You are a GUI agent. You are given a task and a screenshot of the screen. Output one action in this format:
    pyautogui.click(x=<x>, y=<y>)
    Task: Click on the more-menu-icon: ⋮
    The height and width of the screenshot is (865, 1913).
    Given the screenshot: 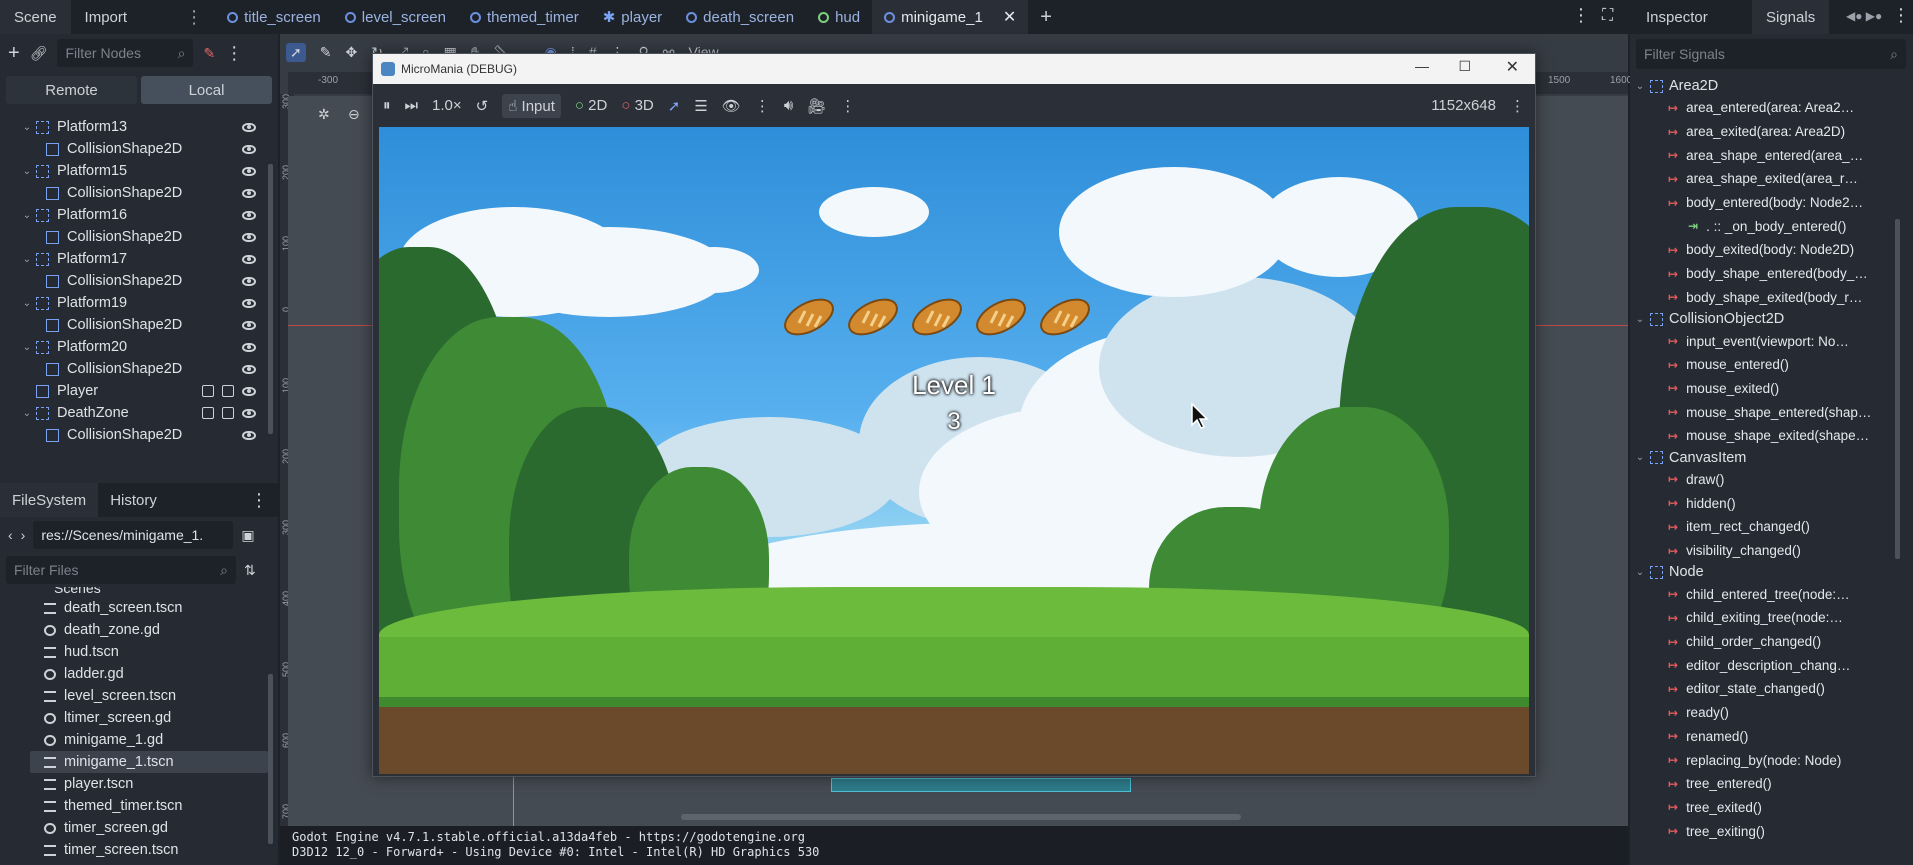 What is the action you would take?
    pyautogui.click(x=1581, y=15)
    